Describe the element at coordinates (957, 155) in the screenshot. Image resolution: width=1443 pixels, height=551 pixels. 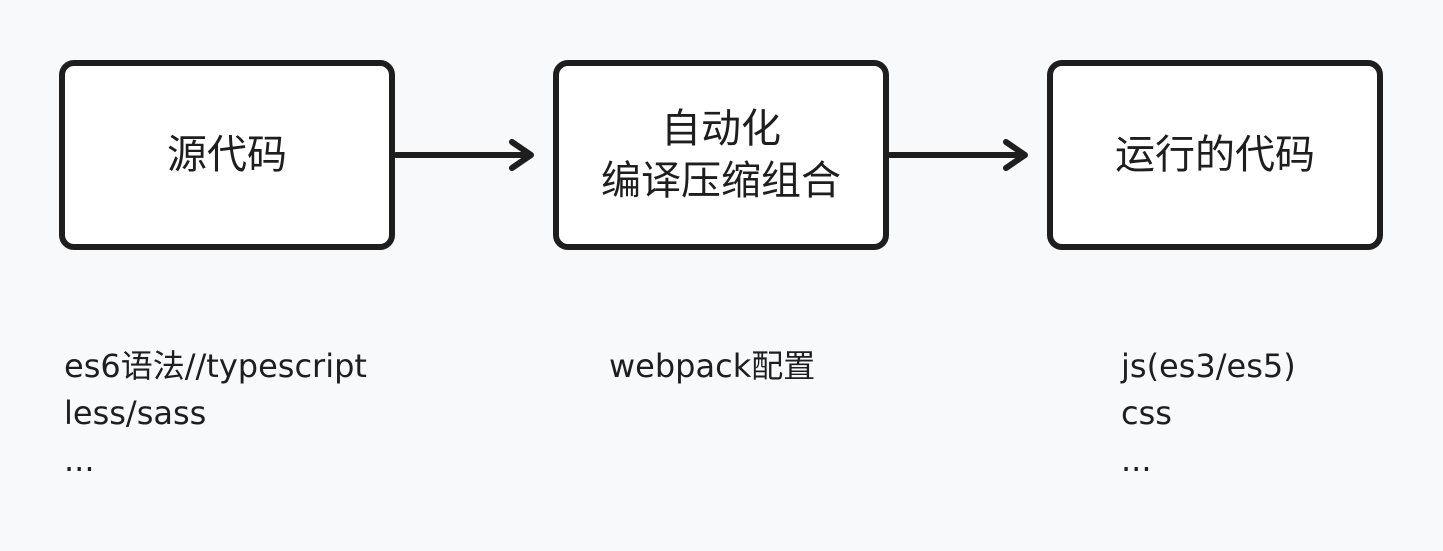
I see `arrow-automation-to-running` at that location.